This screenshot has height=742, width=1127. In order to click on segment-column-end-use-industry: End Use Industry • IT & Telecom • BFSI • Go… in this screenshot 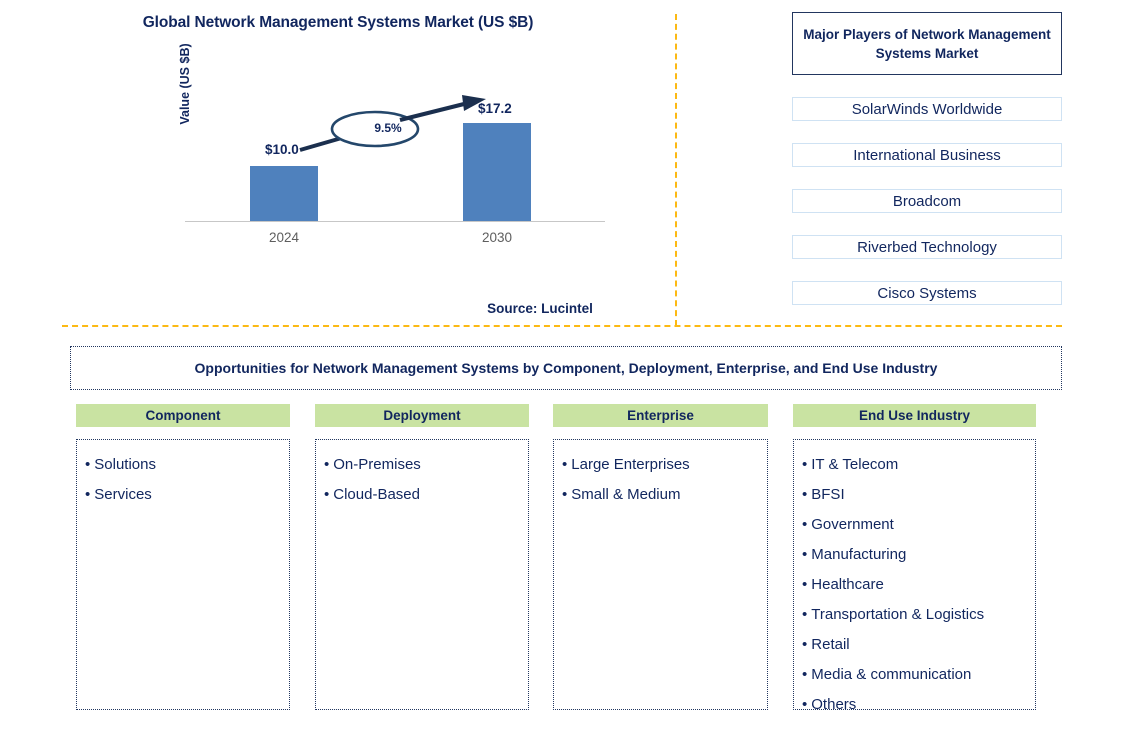, I will do `click(914, 558)`.